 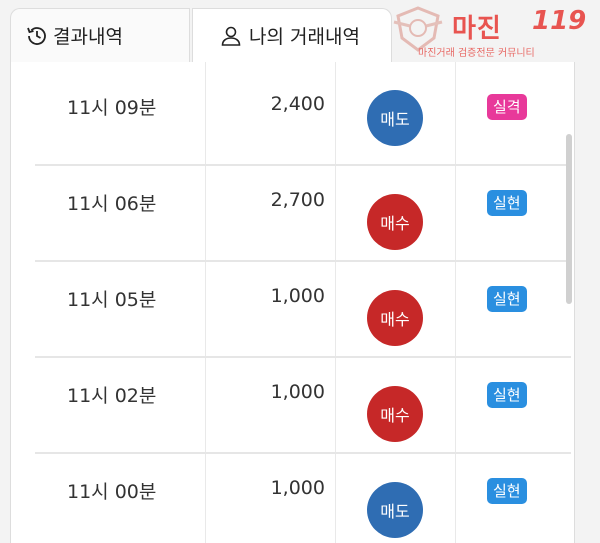 What do you see at coordinates (112, 108) in the screenshot?
I see `trade-time: 11시 09분` at bounding box center [112, 108].